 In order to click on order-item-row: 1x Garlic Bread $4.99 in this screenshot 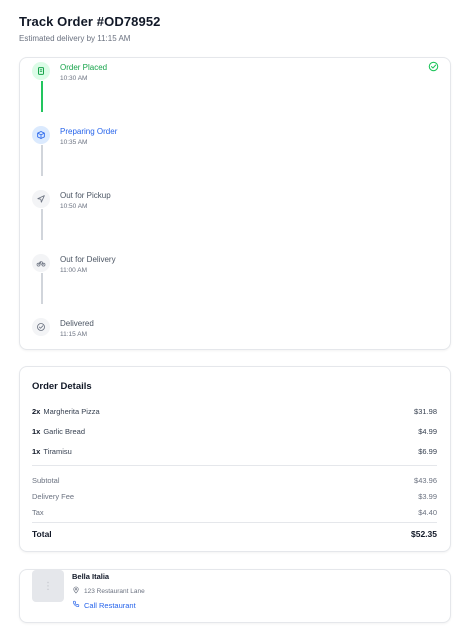, I will do `click(234, 431)`.